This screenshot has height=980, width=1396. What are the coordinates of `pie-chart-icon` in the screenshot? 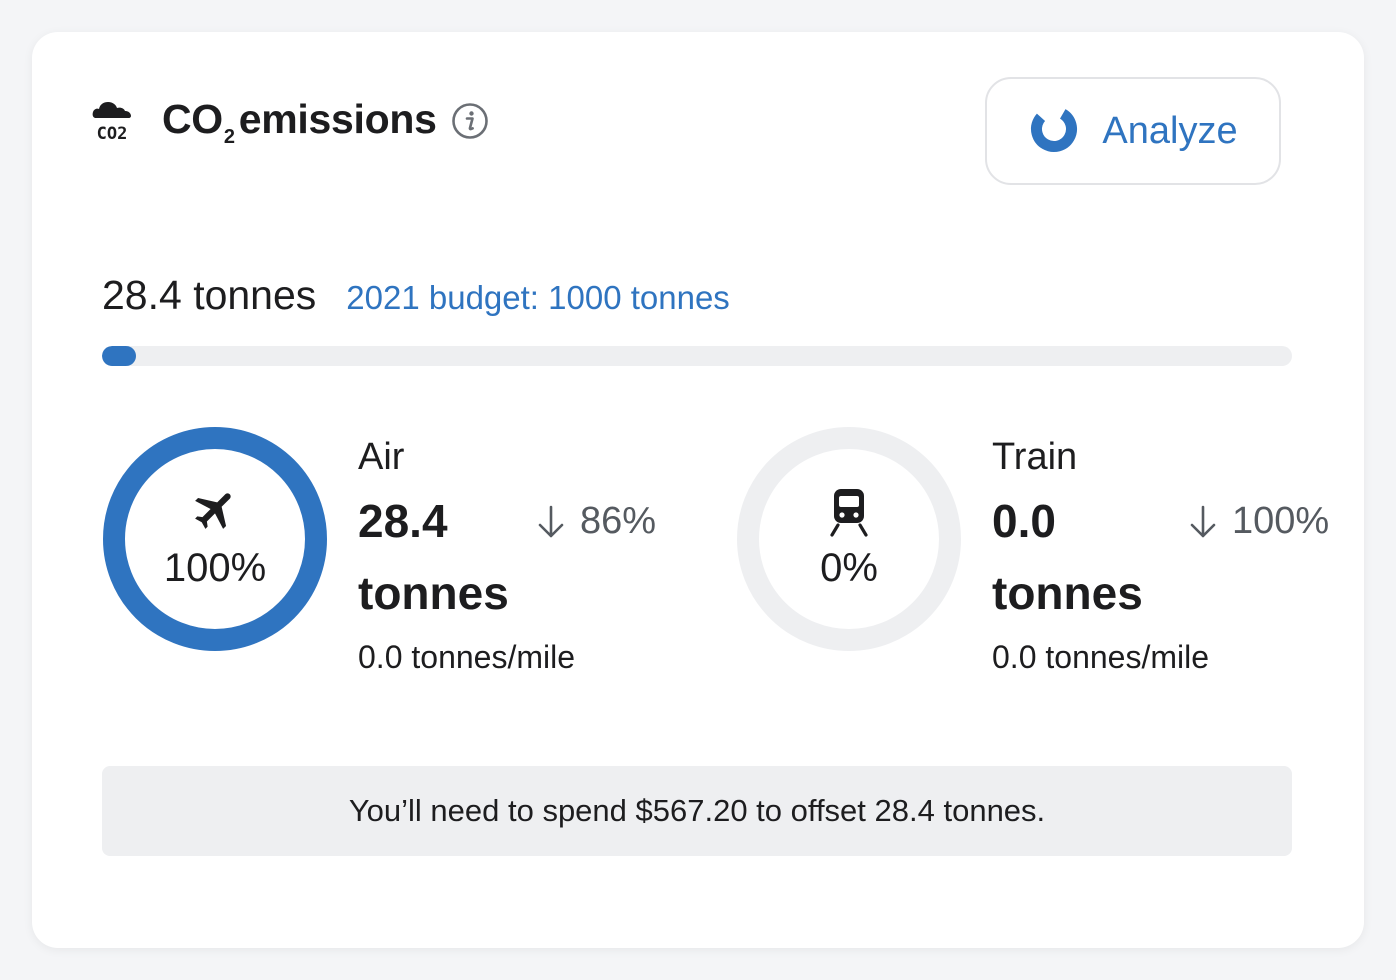 It's located at (1054, 131).